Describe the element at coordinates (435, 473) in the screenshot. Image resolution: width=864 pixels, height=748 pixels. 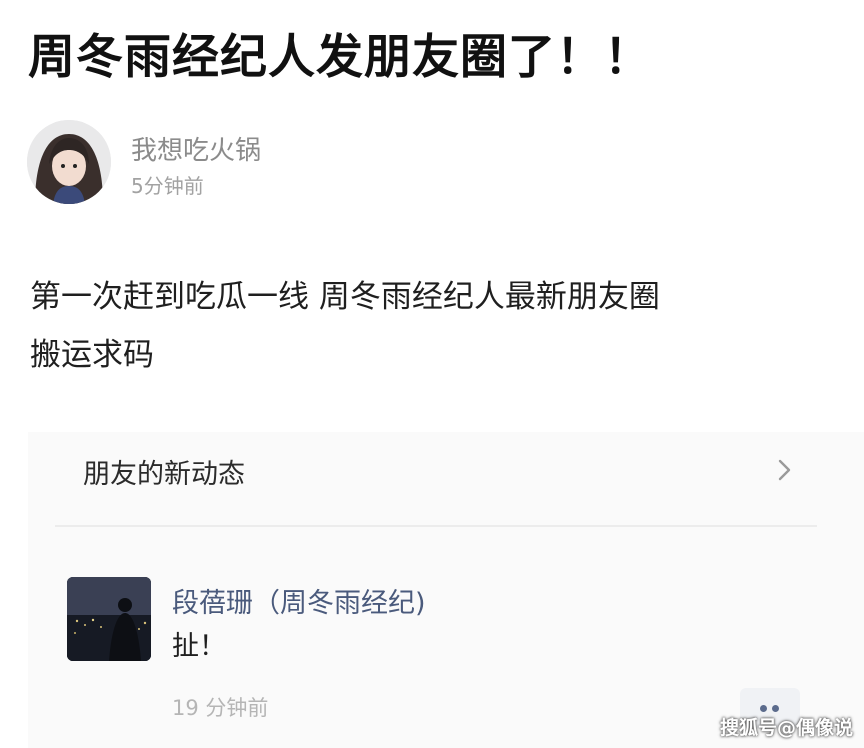
I see `friends-moments-row: 朋友的新动态` at that location.